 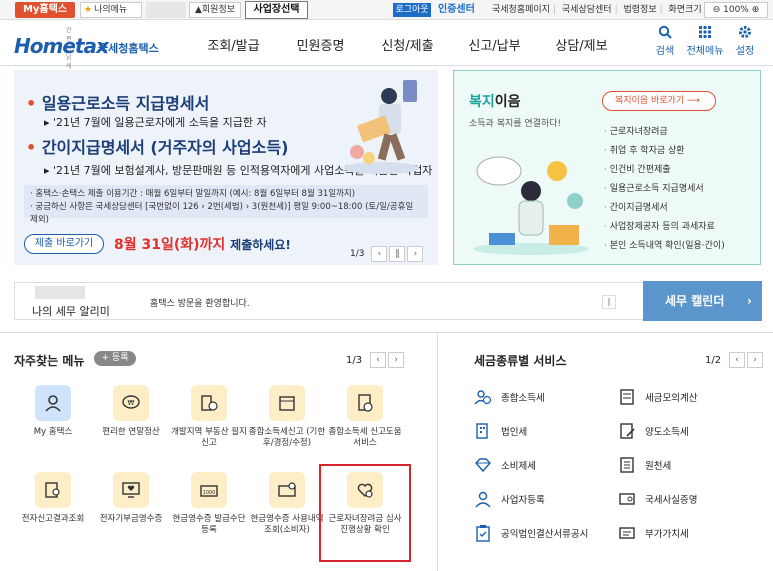 I want to click on tax-calendar-button: 세무 캘린더 ›, so click(x=702, y=301).